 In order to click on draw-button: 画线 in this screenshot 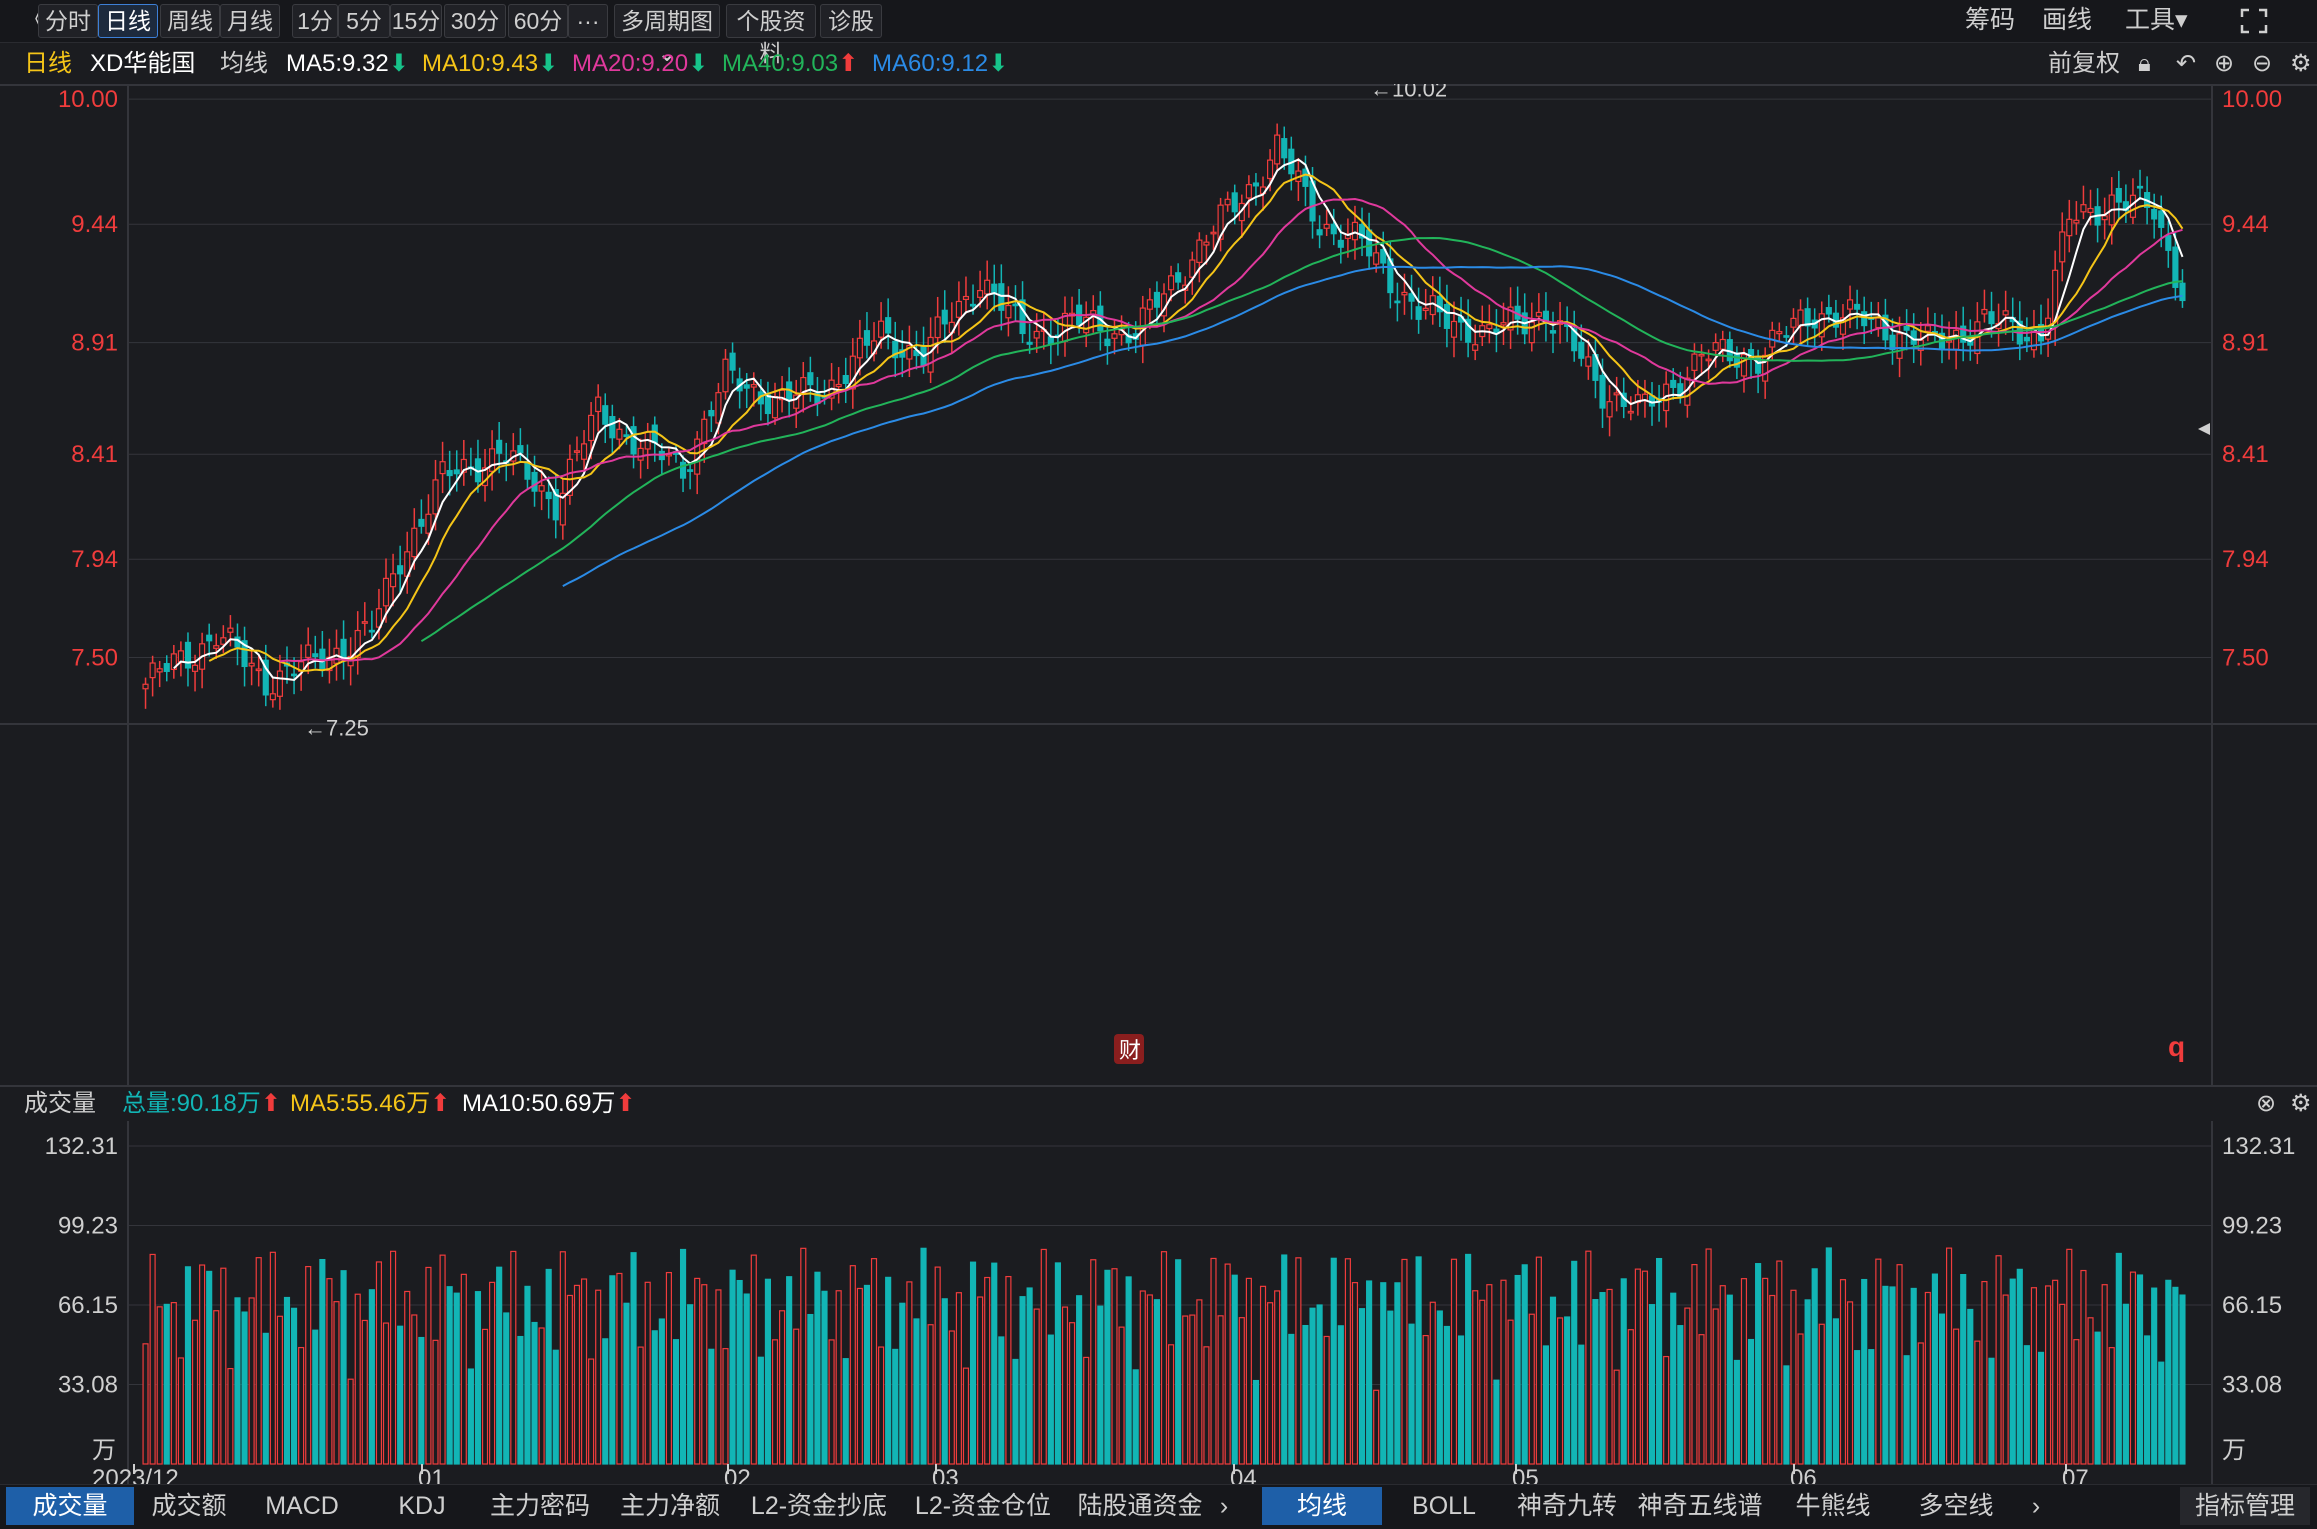, I will do `click(2067, 20)`.